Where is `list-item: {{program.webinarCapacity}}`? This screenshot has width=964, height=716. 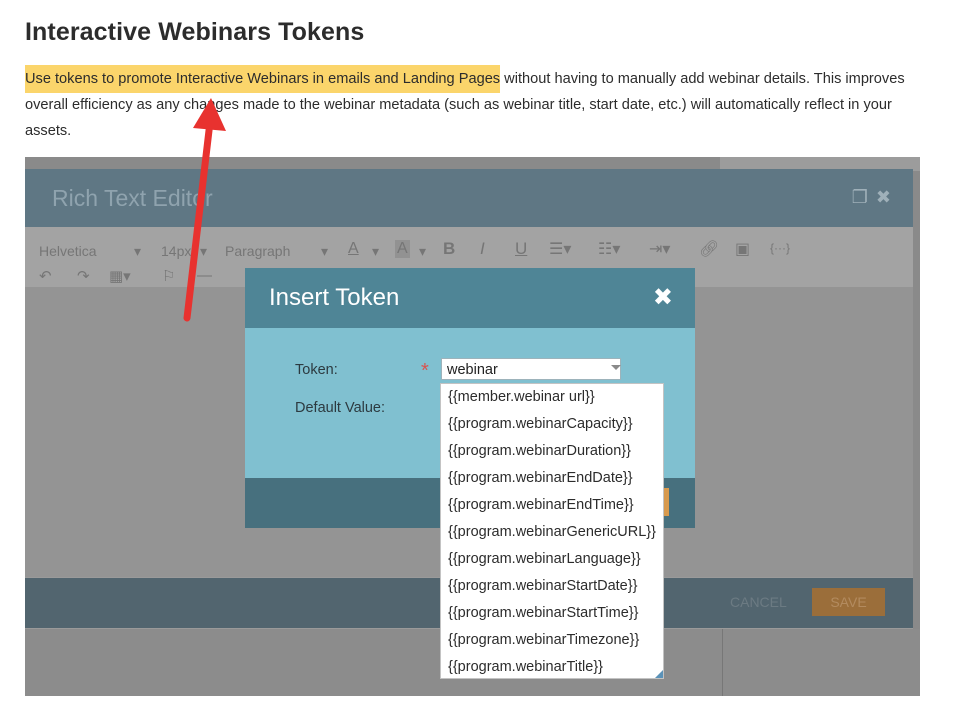 list-item: {{program.webinarCapacity}} is located at coordinates (552, 424).